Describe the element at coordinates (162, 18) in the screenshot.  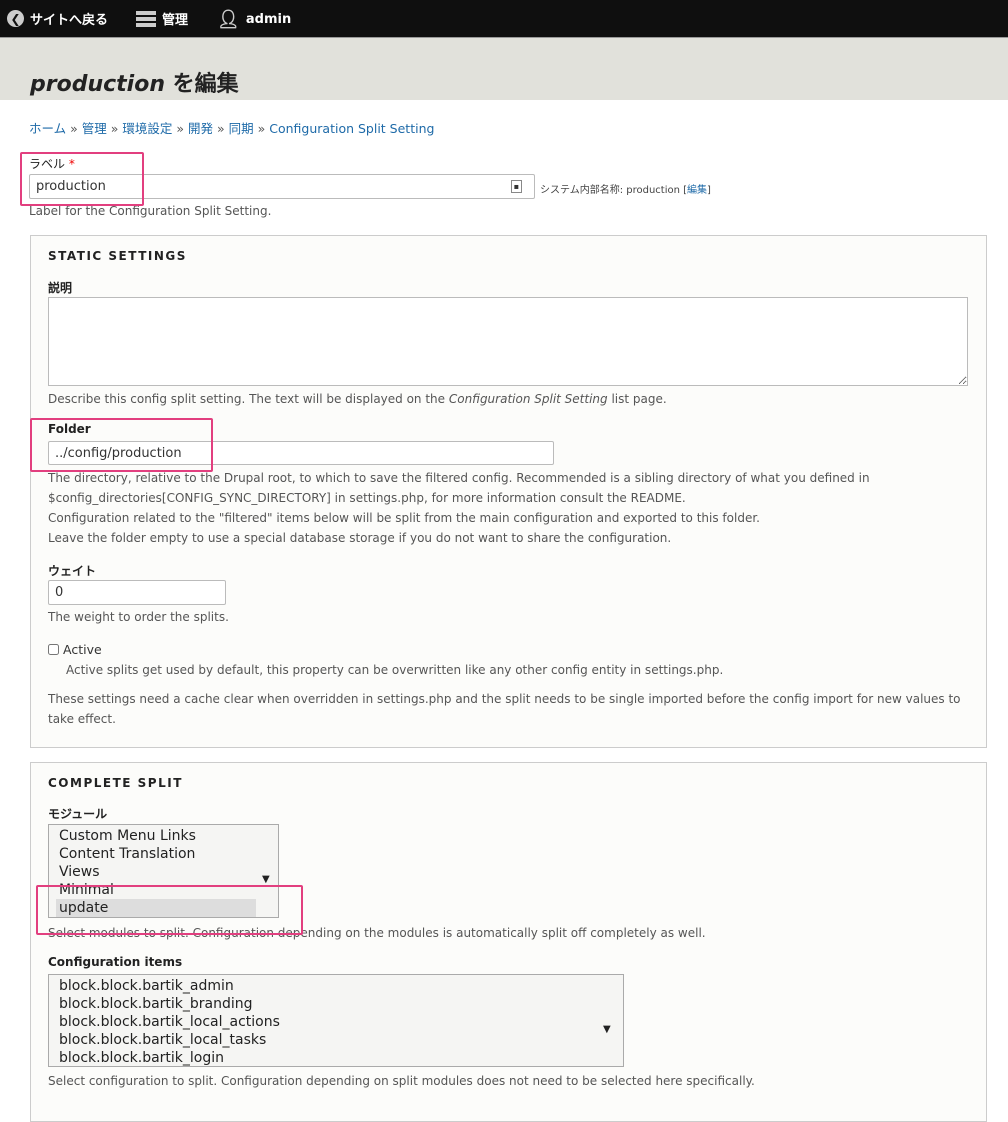
I see `manage-menu-link: 管理` at that location.